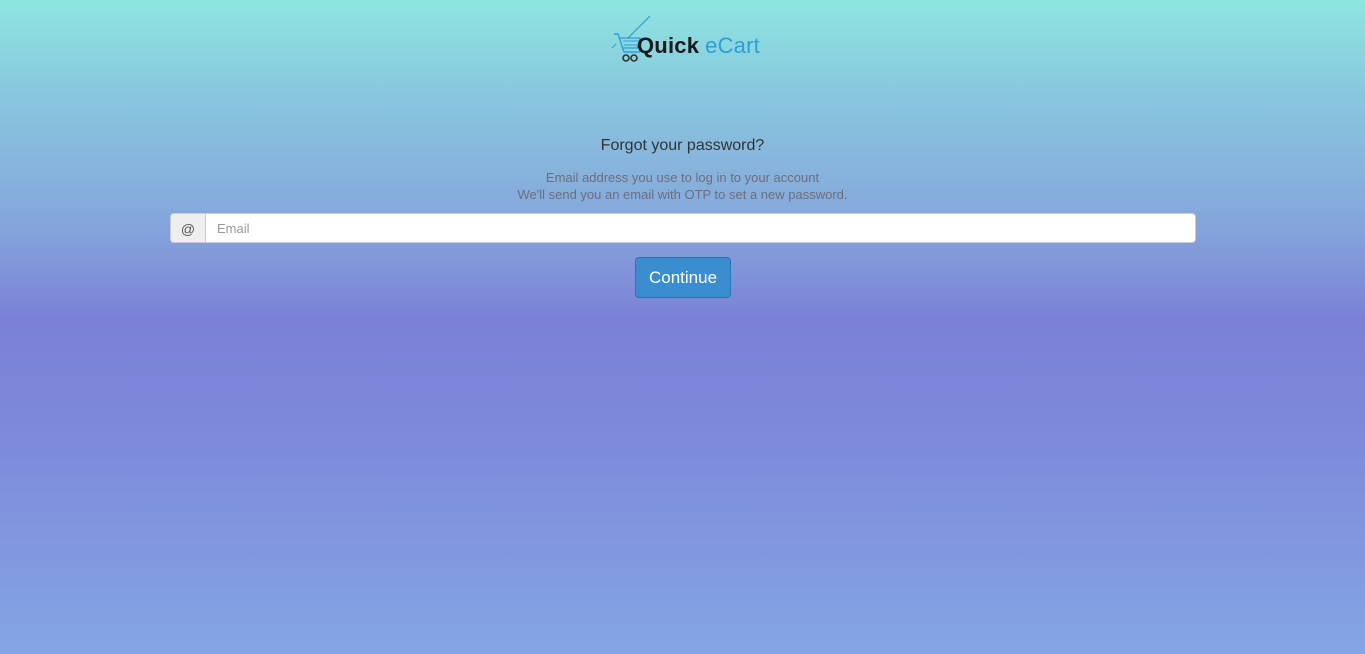 The image size is (1365, 654). Describe the element at coordinates (700, 228) in the screenshot. I see `email-field` at that location.